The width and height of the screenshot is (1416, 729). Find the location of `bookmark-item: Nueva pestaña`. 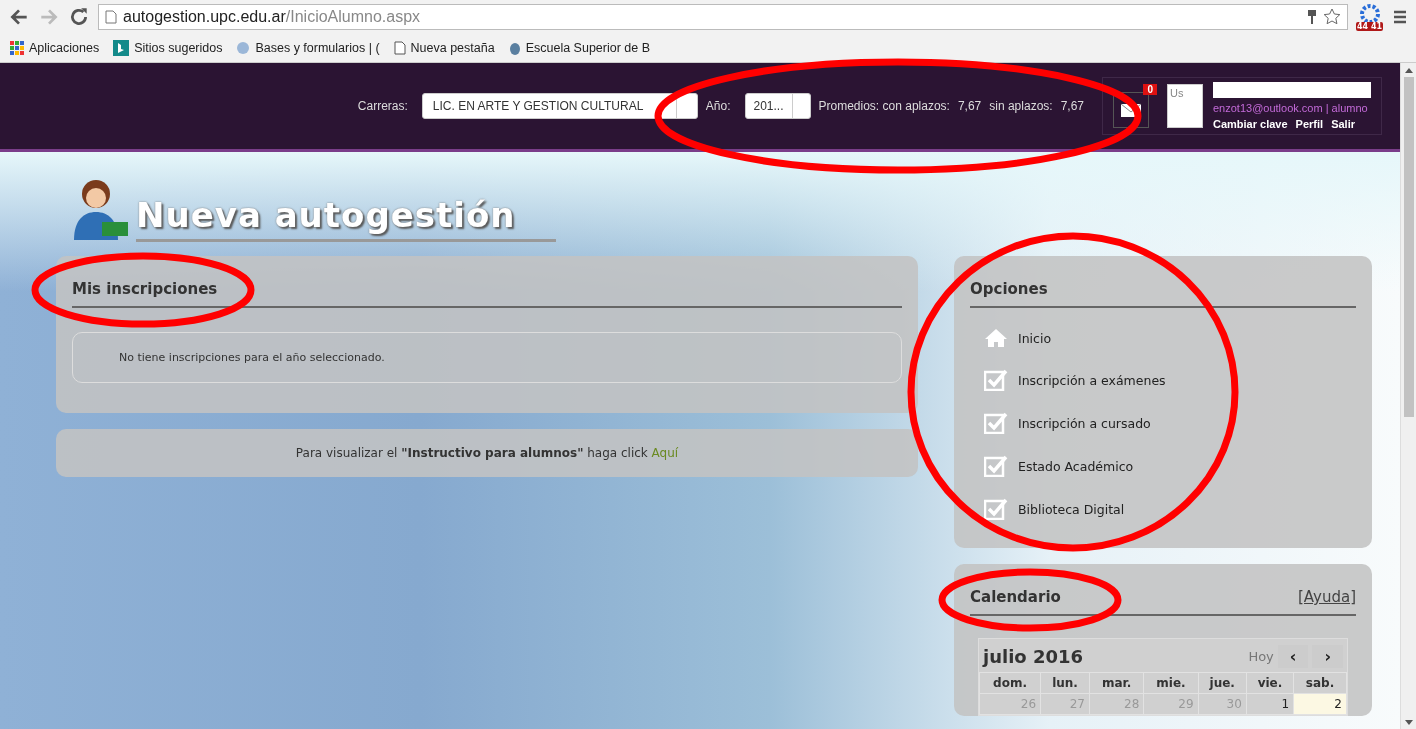

bookmark-item: Nueva pestaña is located at coordinates (444, 48).